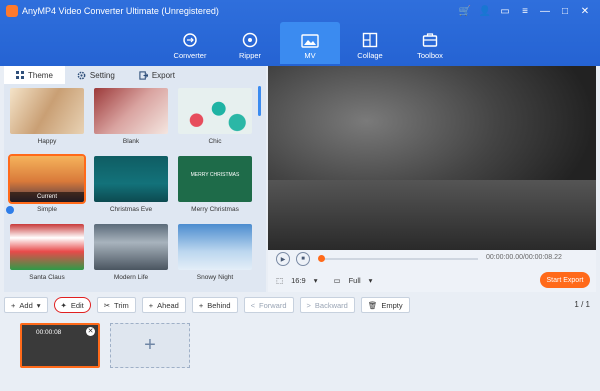 This screenshot has width=600, height=391. I want to click on maximize-icon: □, so click(565, 11).